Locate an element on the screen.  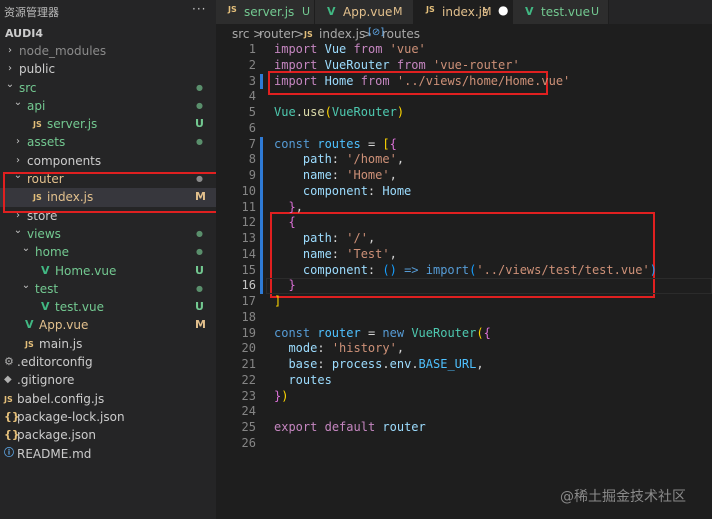
tree-file: ⚙ .editorconfig is located at coordinates (108, 362).